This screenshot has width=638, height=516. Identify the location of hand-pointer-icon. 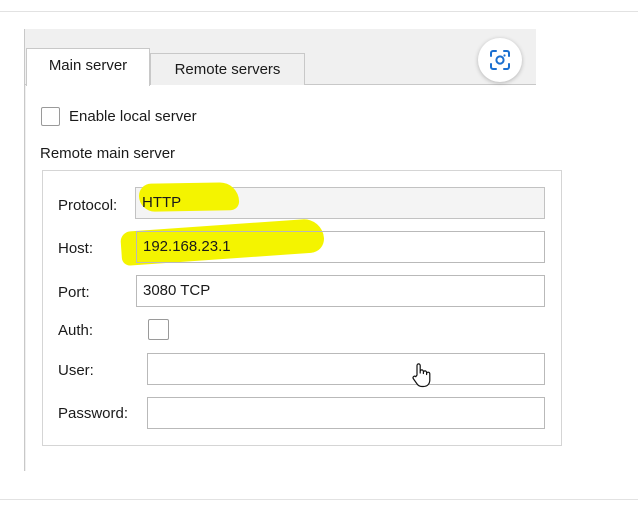
(422, 377).